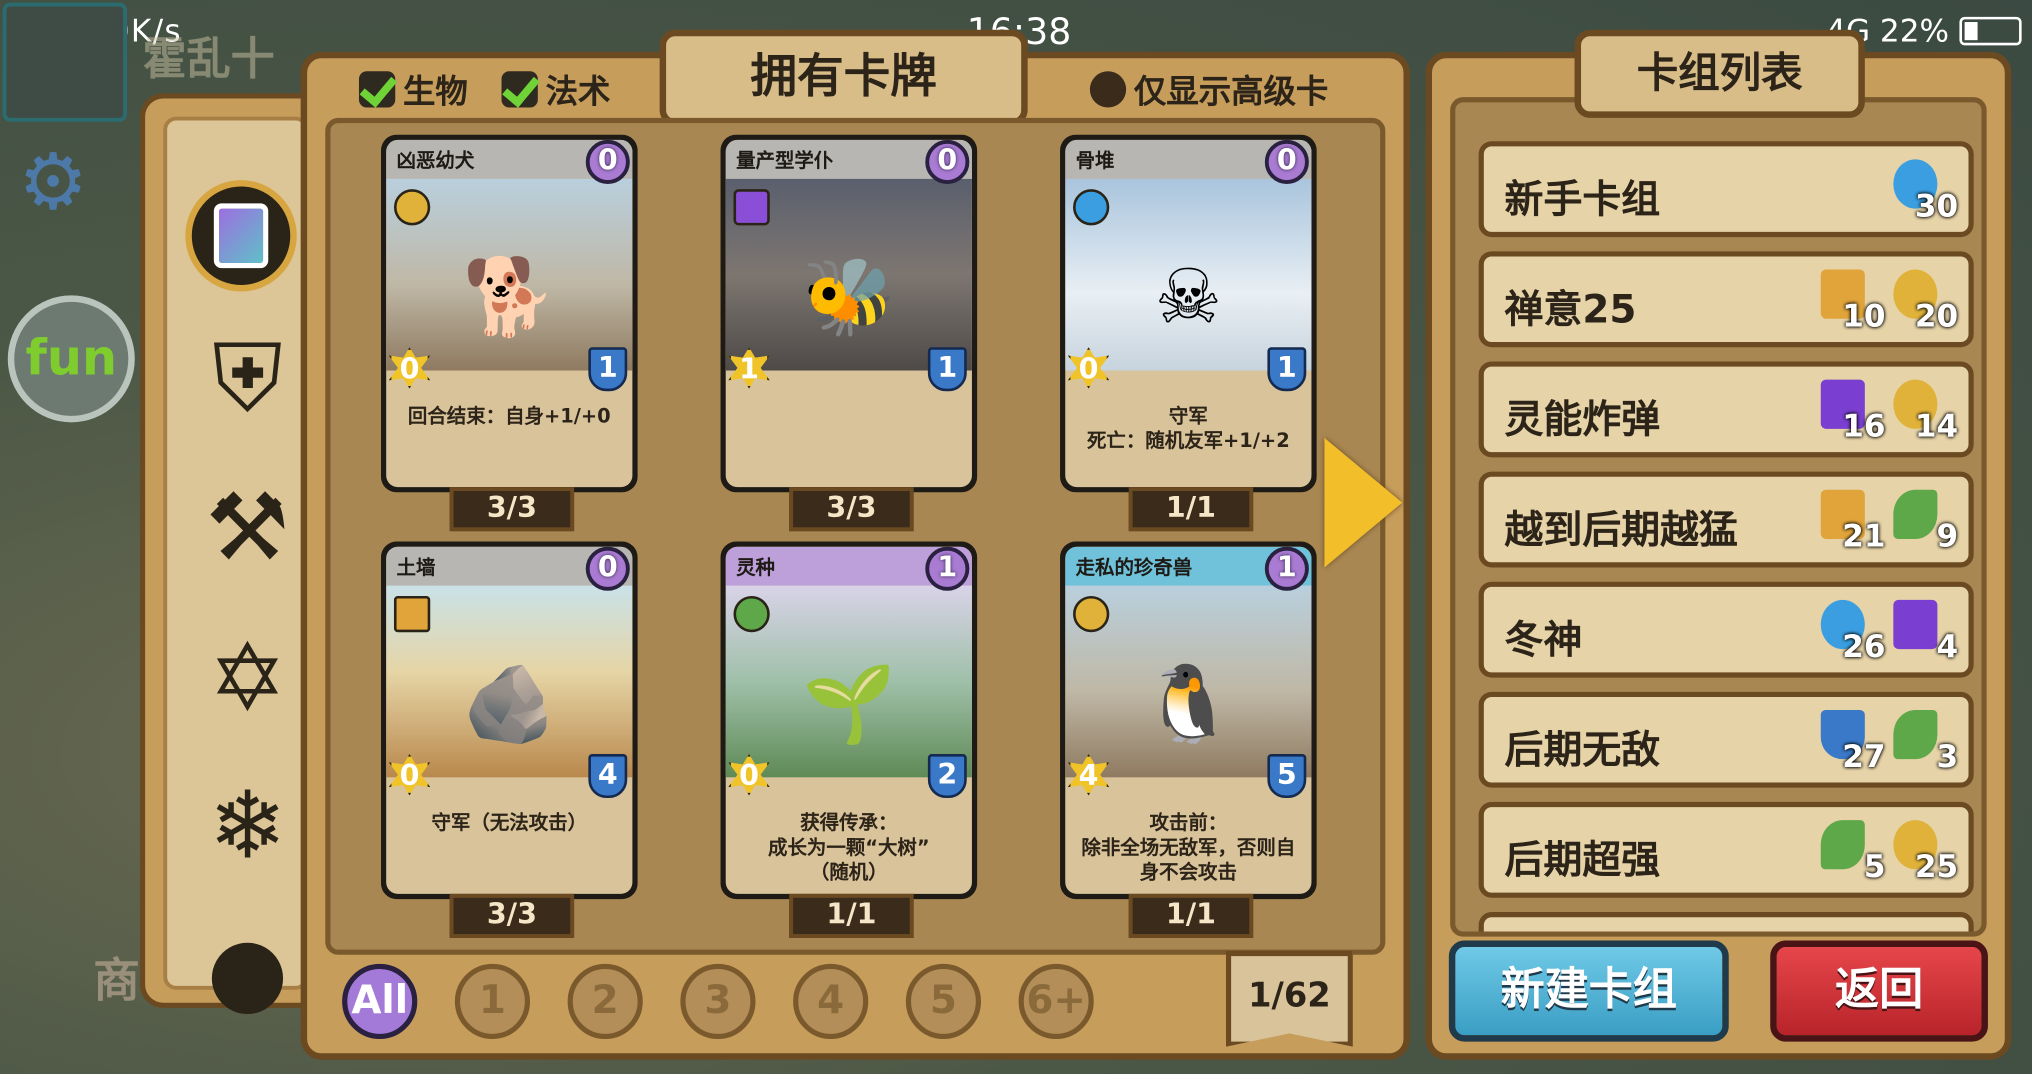 Image resolution: width=2032 pixels, height=1074 pixels. What do you see at coordinates (1936, 426) in the screenshot?
I see `deck-badge-count: 14` at bounding box center [1936, 426].